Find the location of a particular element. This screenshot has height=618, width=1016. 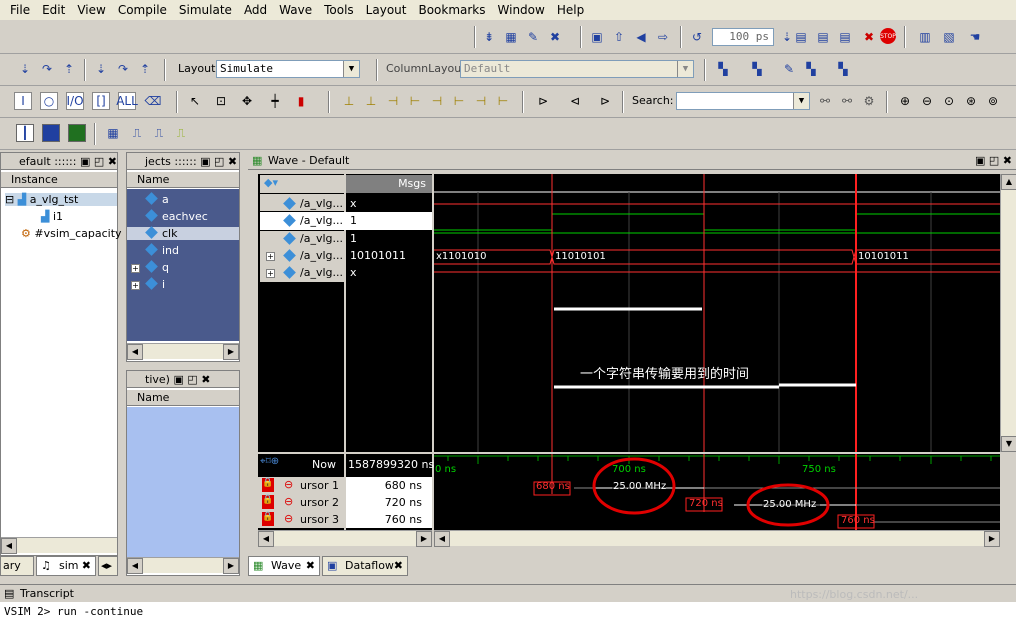

processes-header: Name is located at coordinates (183, 398).